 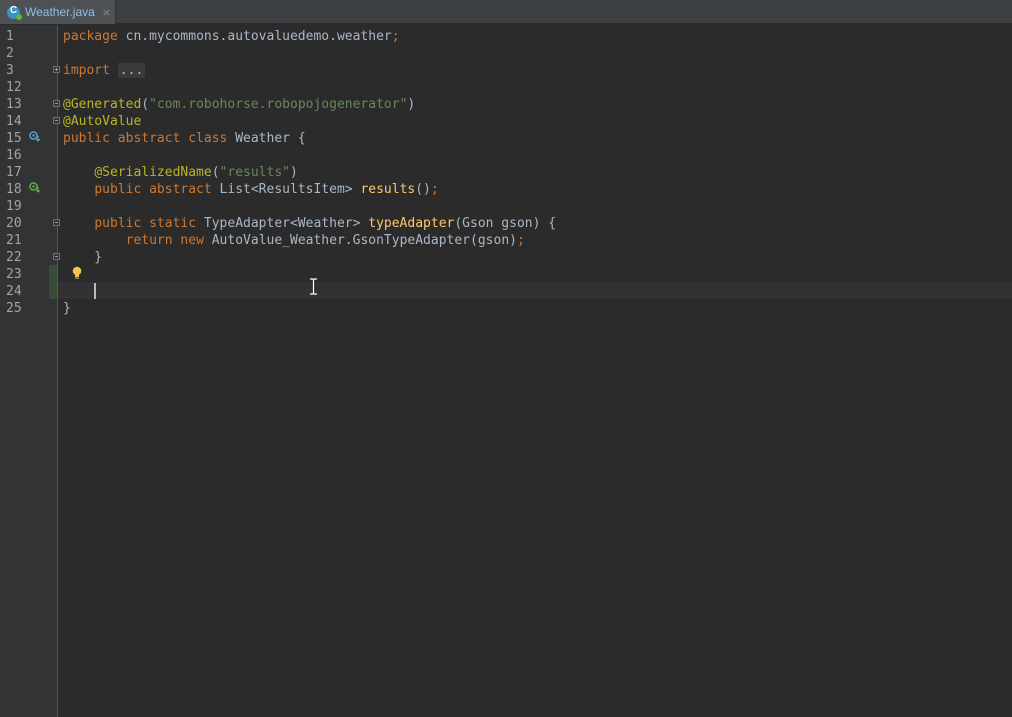 I want to click on code-token: @AutoValue, so click(x=102, y=121).